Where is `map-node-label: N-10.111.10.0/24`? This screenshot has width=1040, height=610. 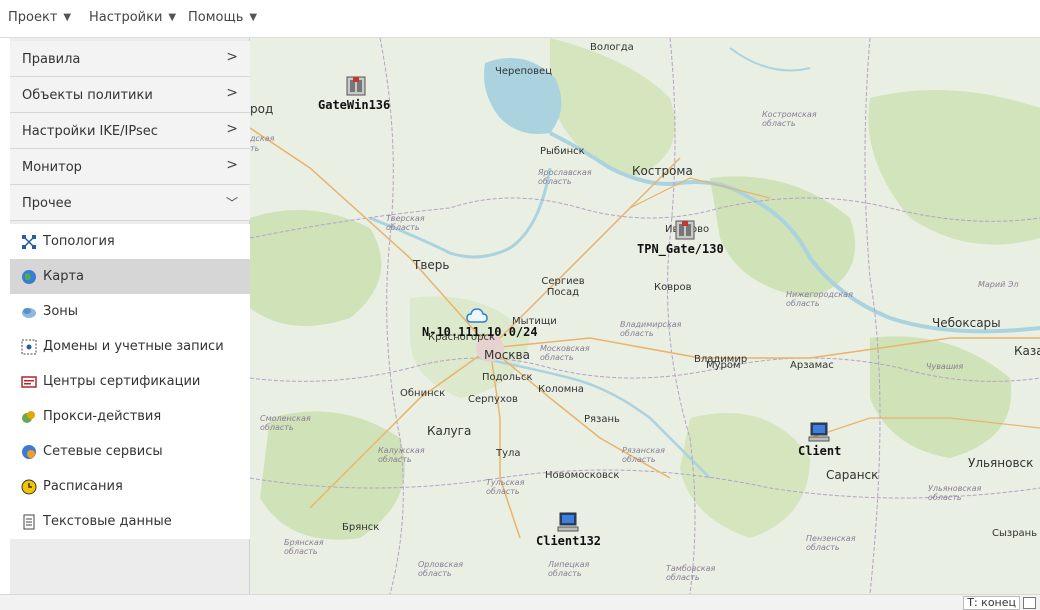 map-node-label: N-10.111.10.0/24 is located at coordinates (480, 332).